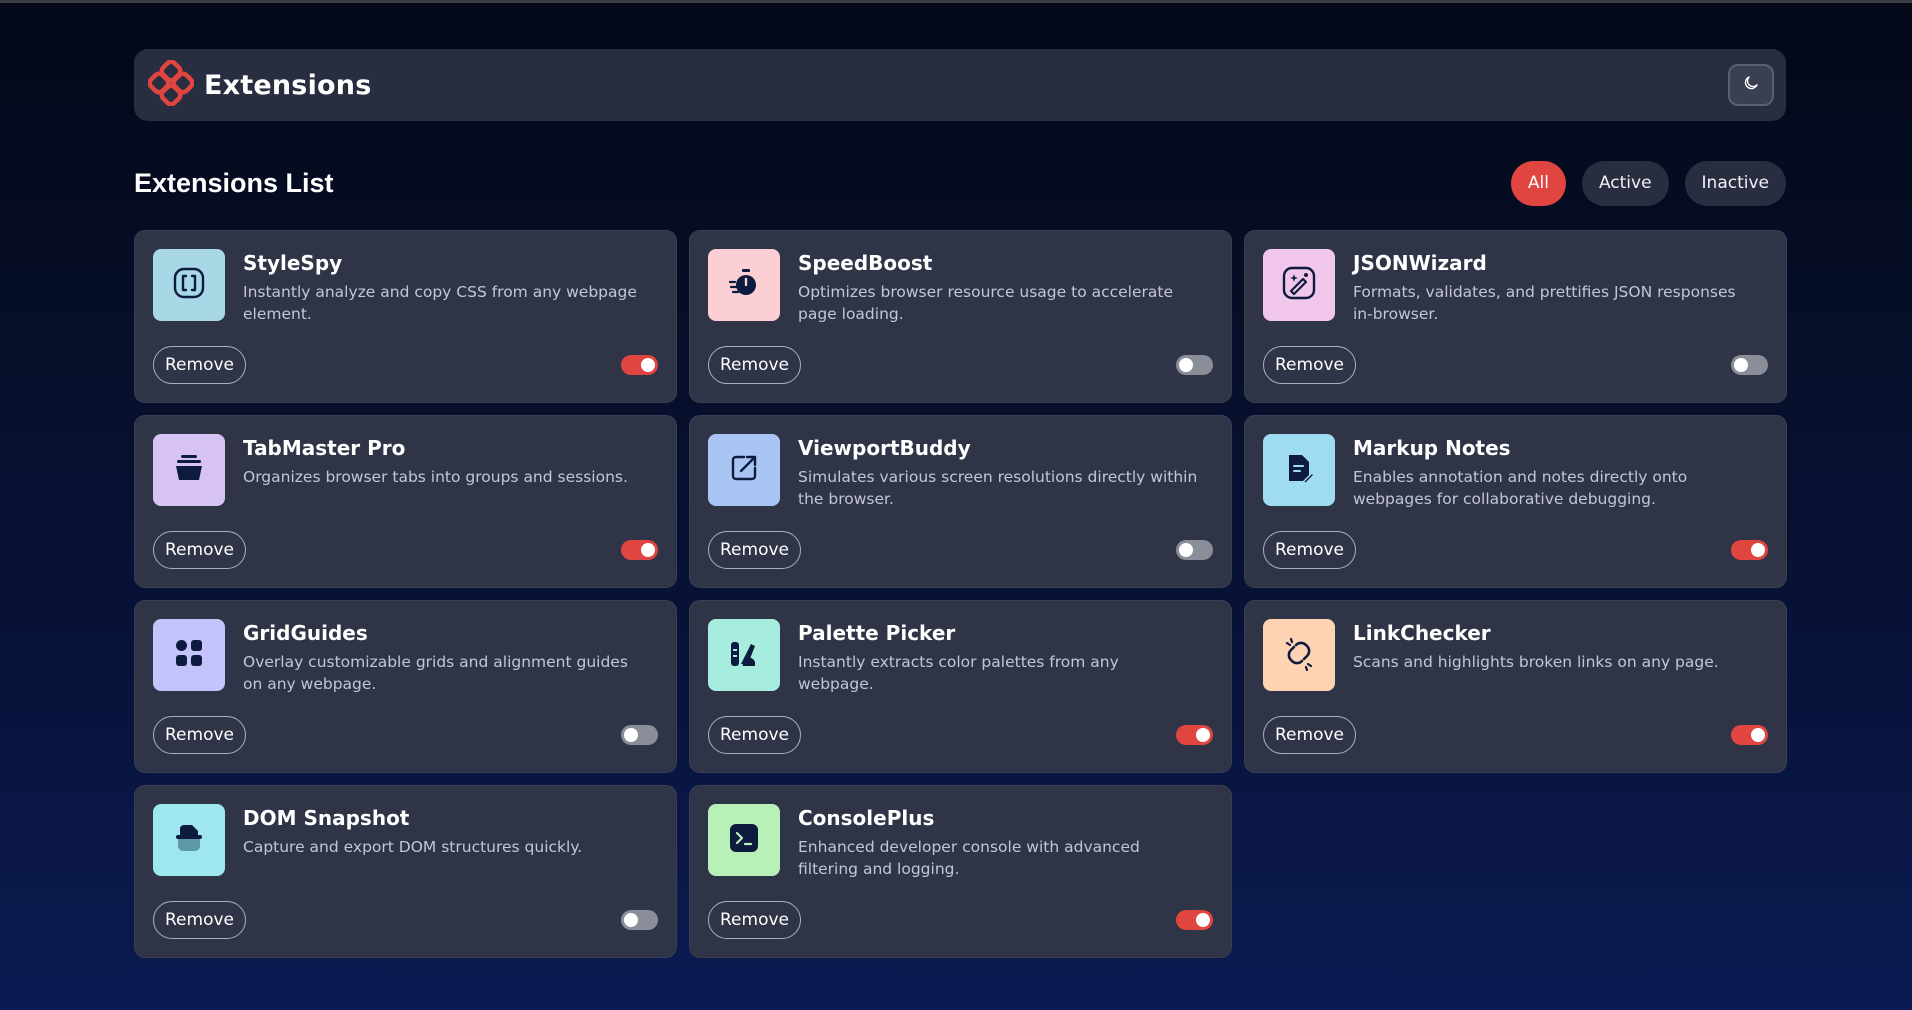  I want to click on palette-icon, so click(744, 655).